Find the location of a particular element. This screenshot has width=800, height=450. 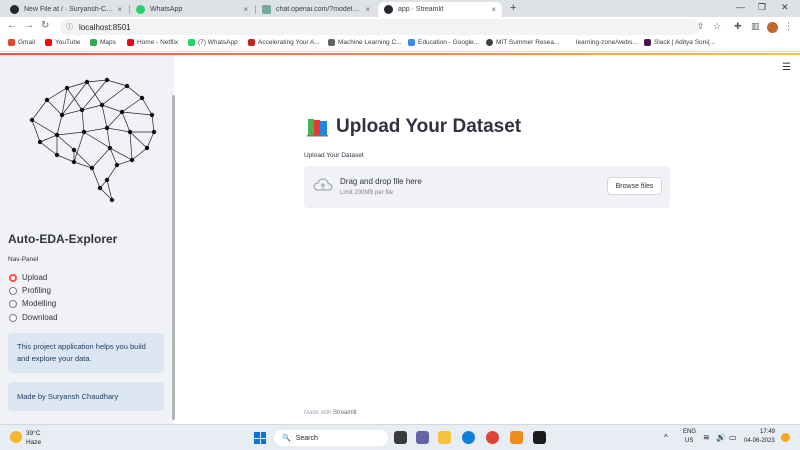

tab-chatgpt: chat.openai.com/?model=text-d... × is located at coordinates (316, 9).